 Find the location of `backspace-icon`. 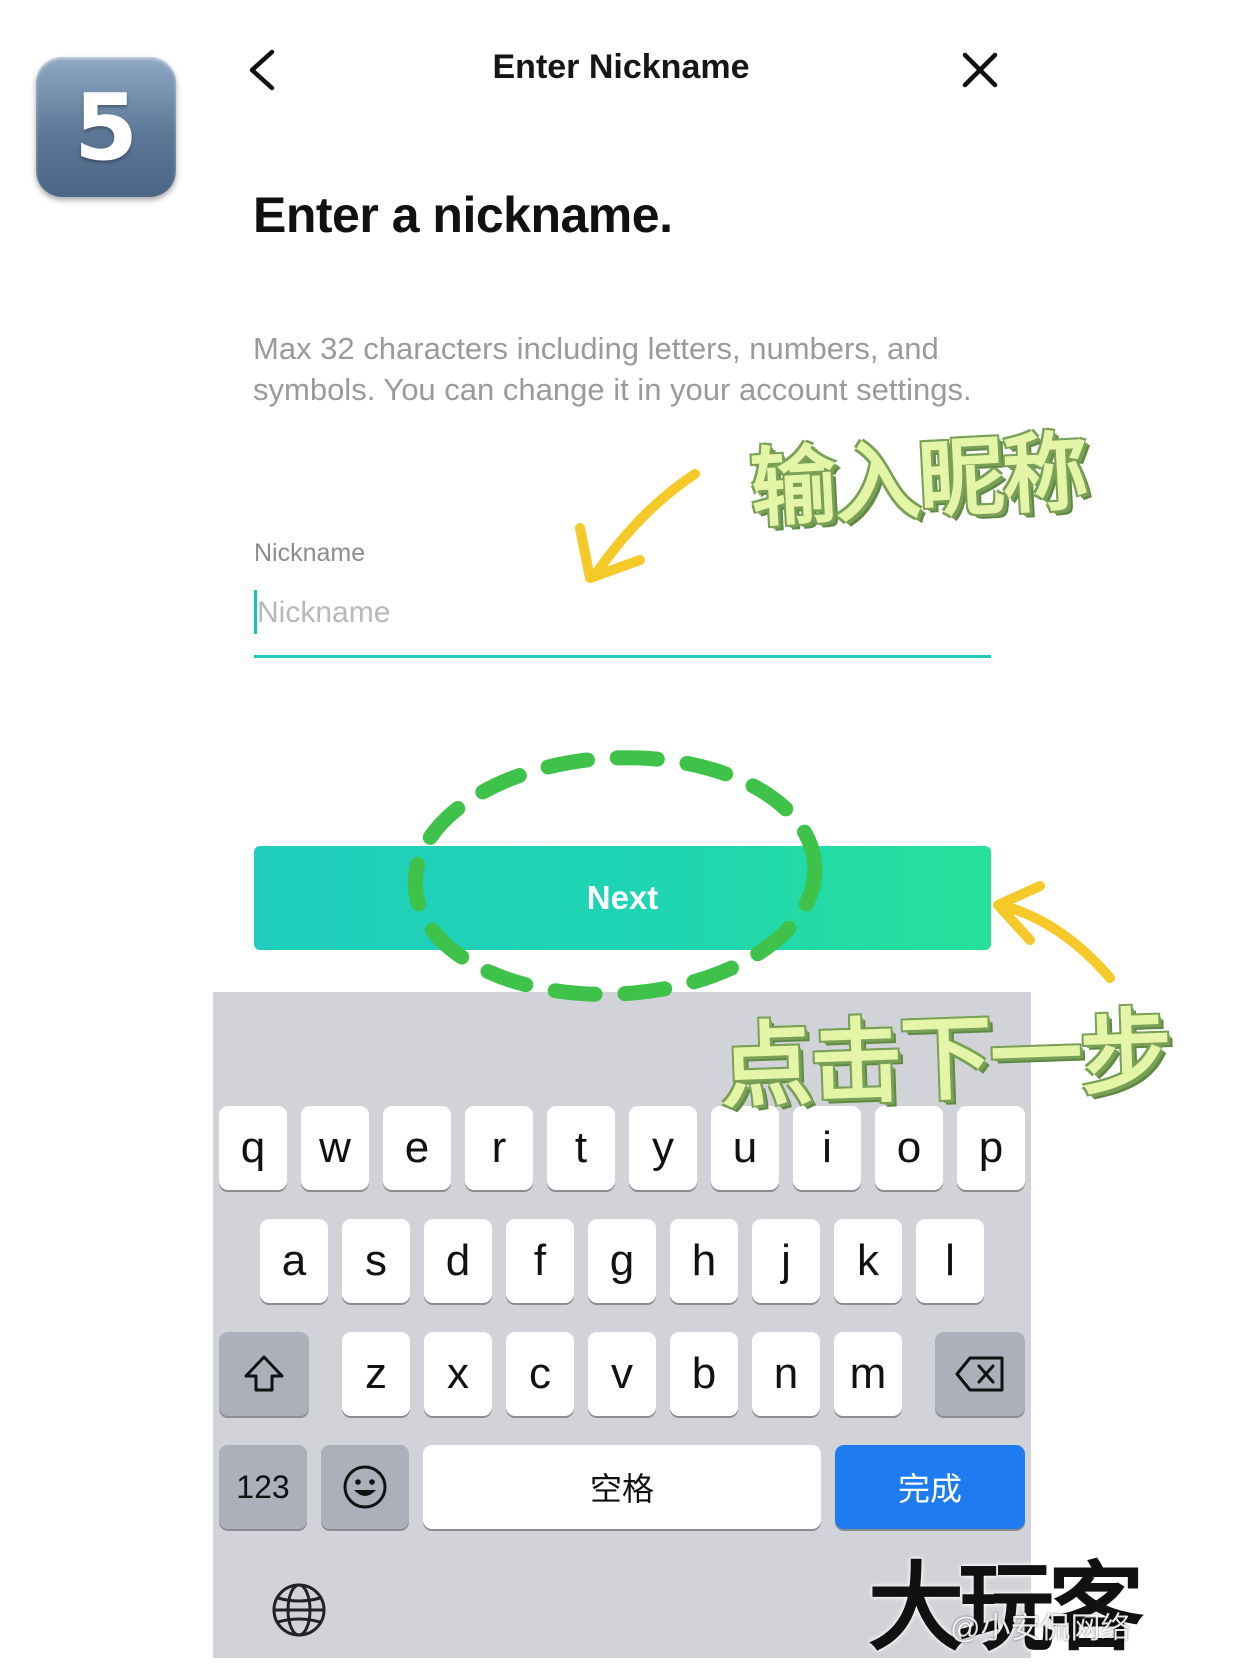

backspace-icon is located at coordinates (979, 1374).